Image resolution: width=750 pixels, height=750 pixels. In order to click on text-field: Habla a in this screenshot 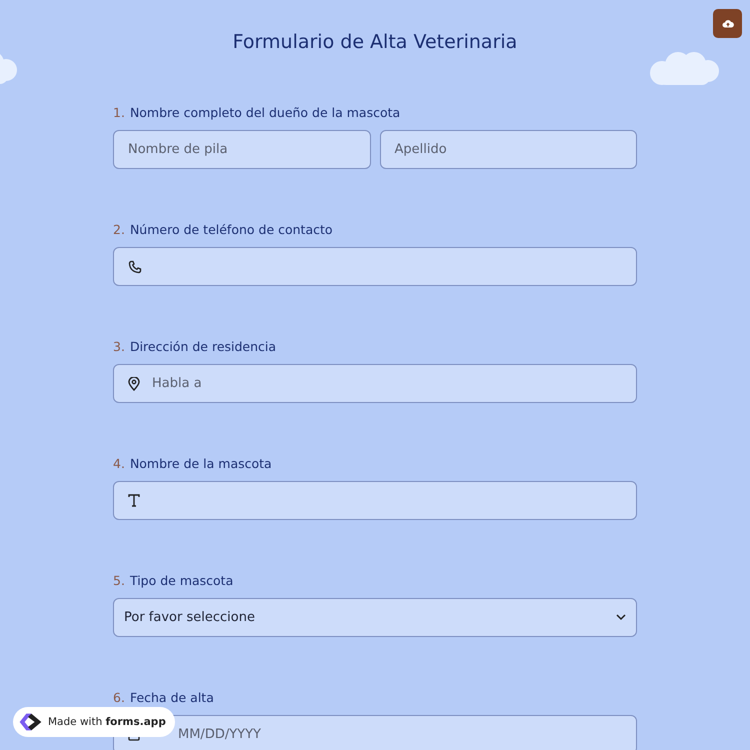, I will do `click(375, 383)`.